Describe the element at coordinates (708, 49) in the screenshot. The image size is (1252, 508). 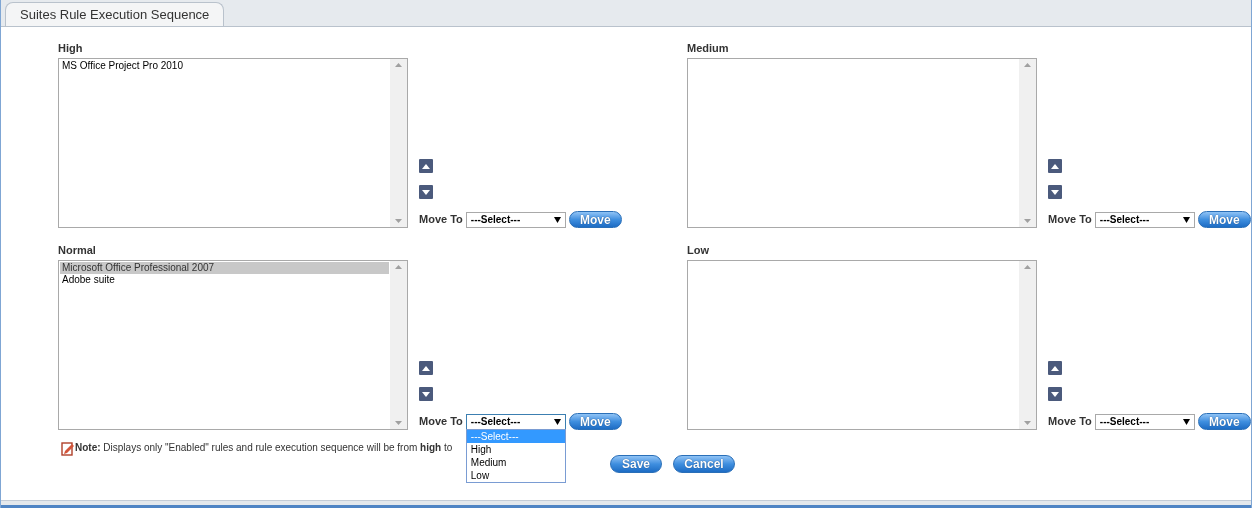
I see `priority-label: Medium` at that location.